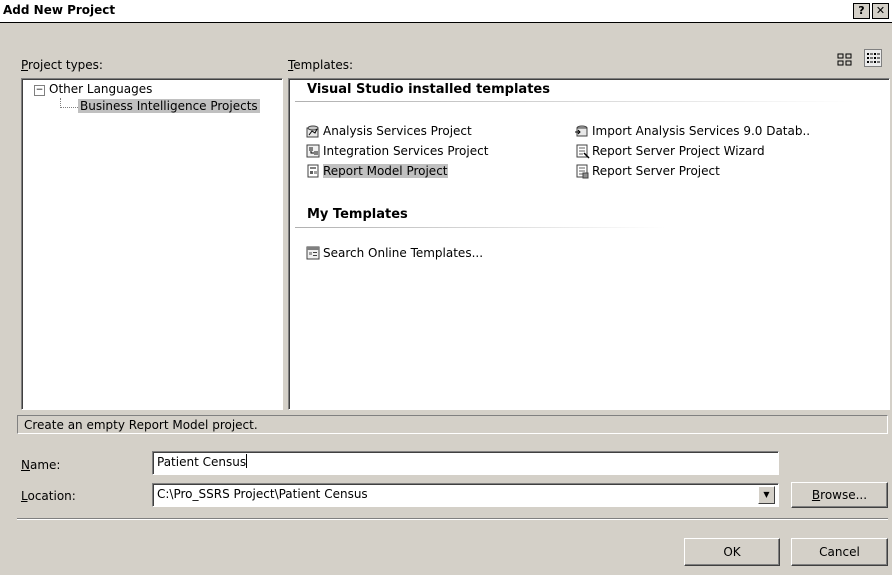 This screenshot has height=575, width=892. What do you see at coordinates (582, 151) in the screenshot?
I see `report-wizard-icon` at bounding box center [582, 151].